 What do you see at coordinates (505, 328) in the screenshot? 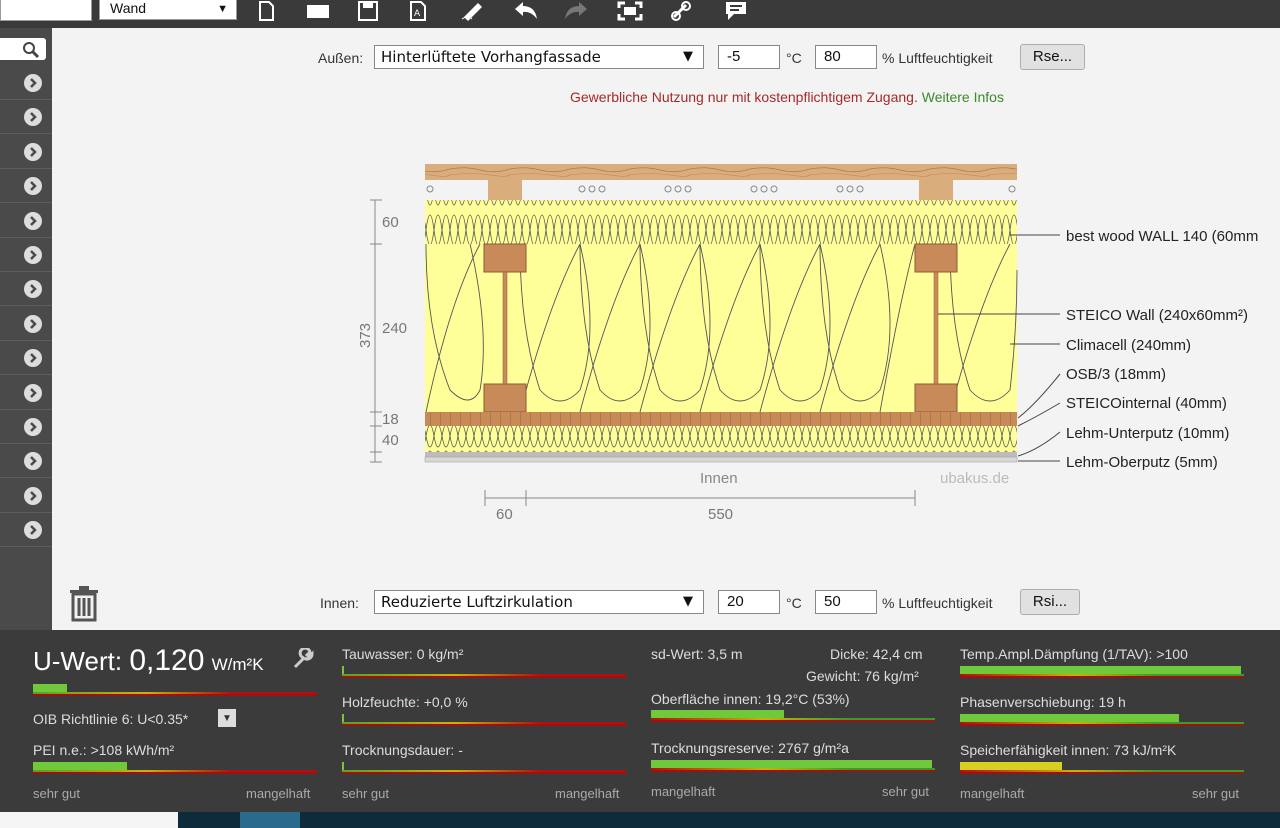
I see `stud-web-left` at bounding box center [505, 328].